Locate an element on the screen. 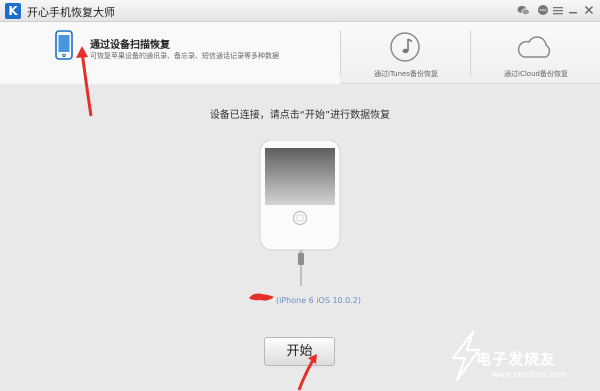 The width and height of the screenshot is (600, 391). close-icon is located at coordinates (589, 10).